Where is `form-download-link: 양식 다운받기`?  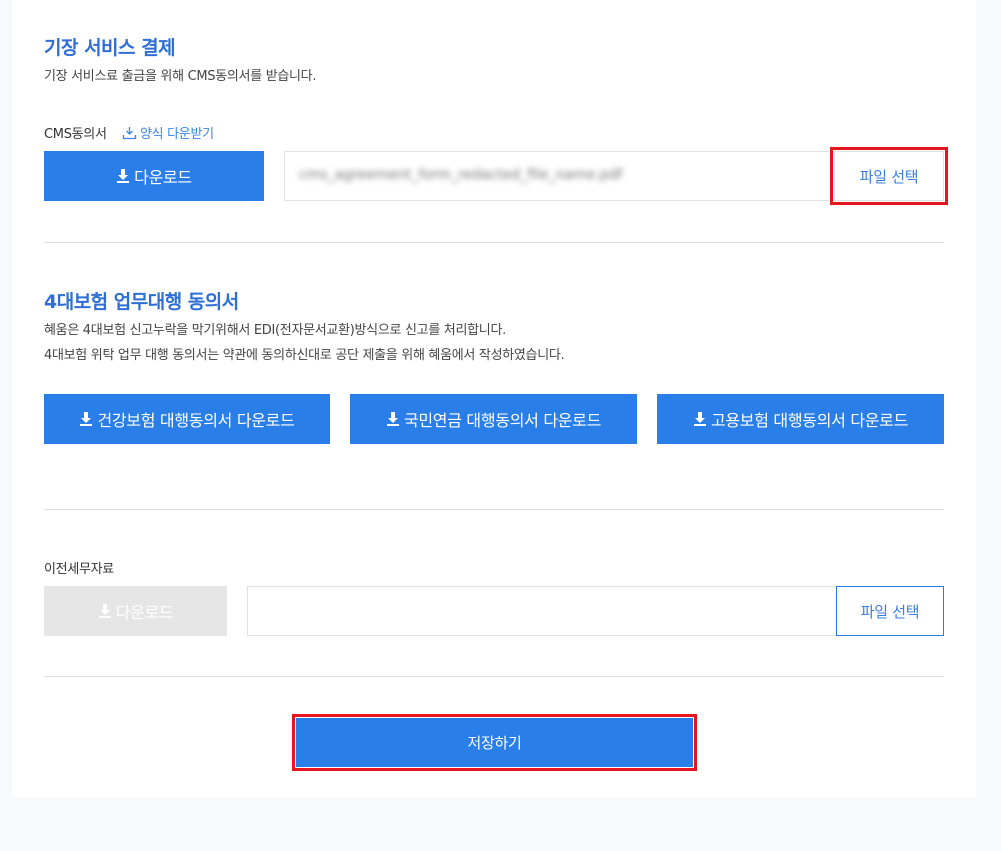 form-download-link: 양식 다운받기 is located at coordinates (168, 132).